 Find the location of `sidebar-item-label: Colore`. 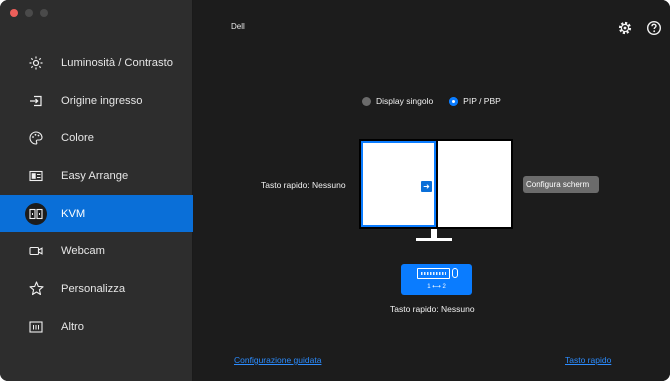

sidebar-item-label: Colore is located at coordinates (77, 138).